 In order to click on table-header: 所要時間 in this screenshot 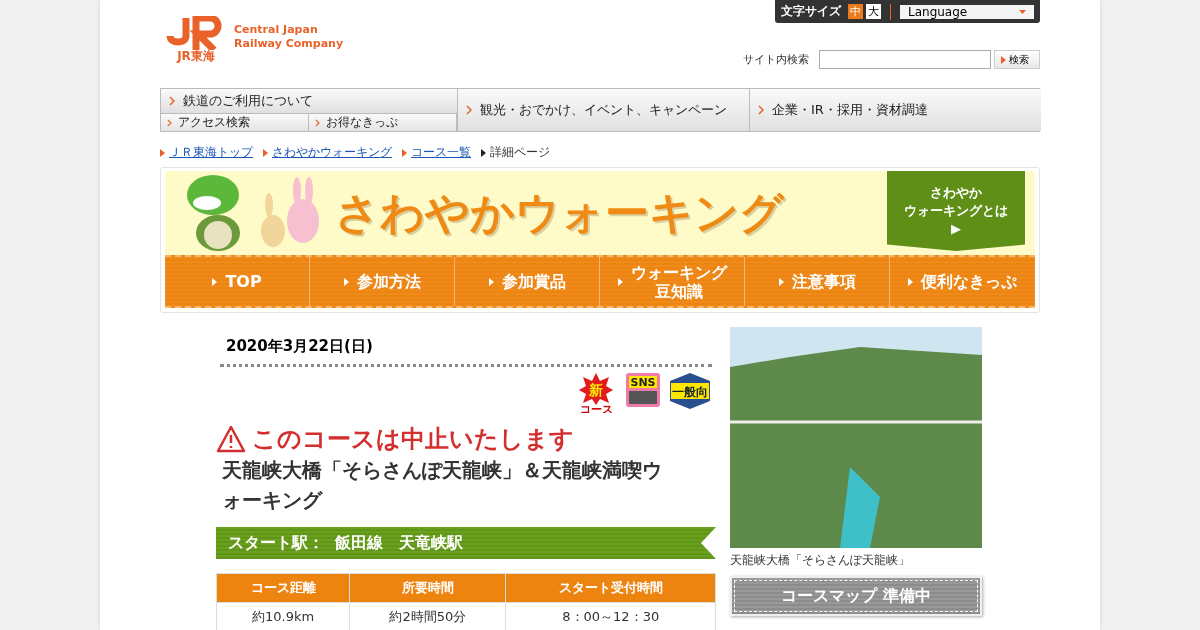, I will do `click(427, 588)`.